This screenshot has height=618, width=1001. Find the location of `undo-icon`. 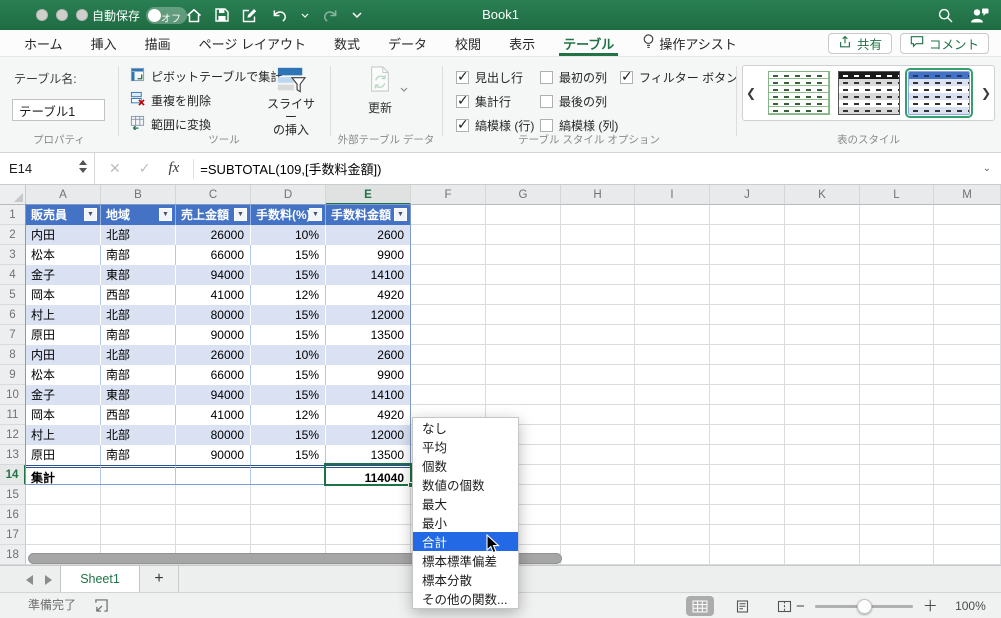

undo-icon is located at coordinates (279, 15).